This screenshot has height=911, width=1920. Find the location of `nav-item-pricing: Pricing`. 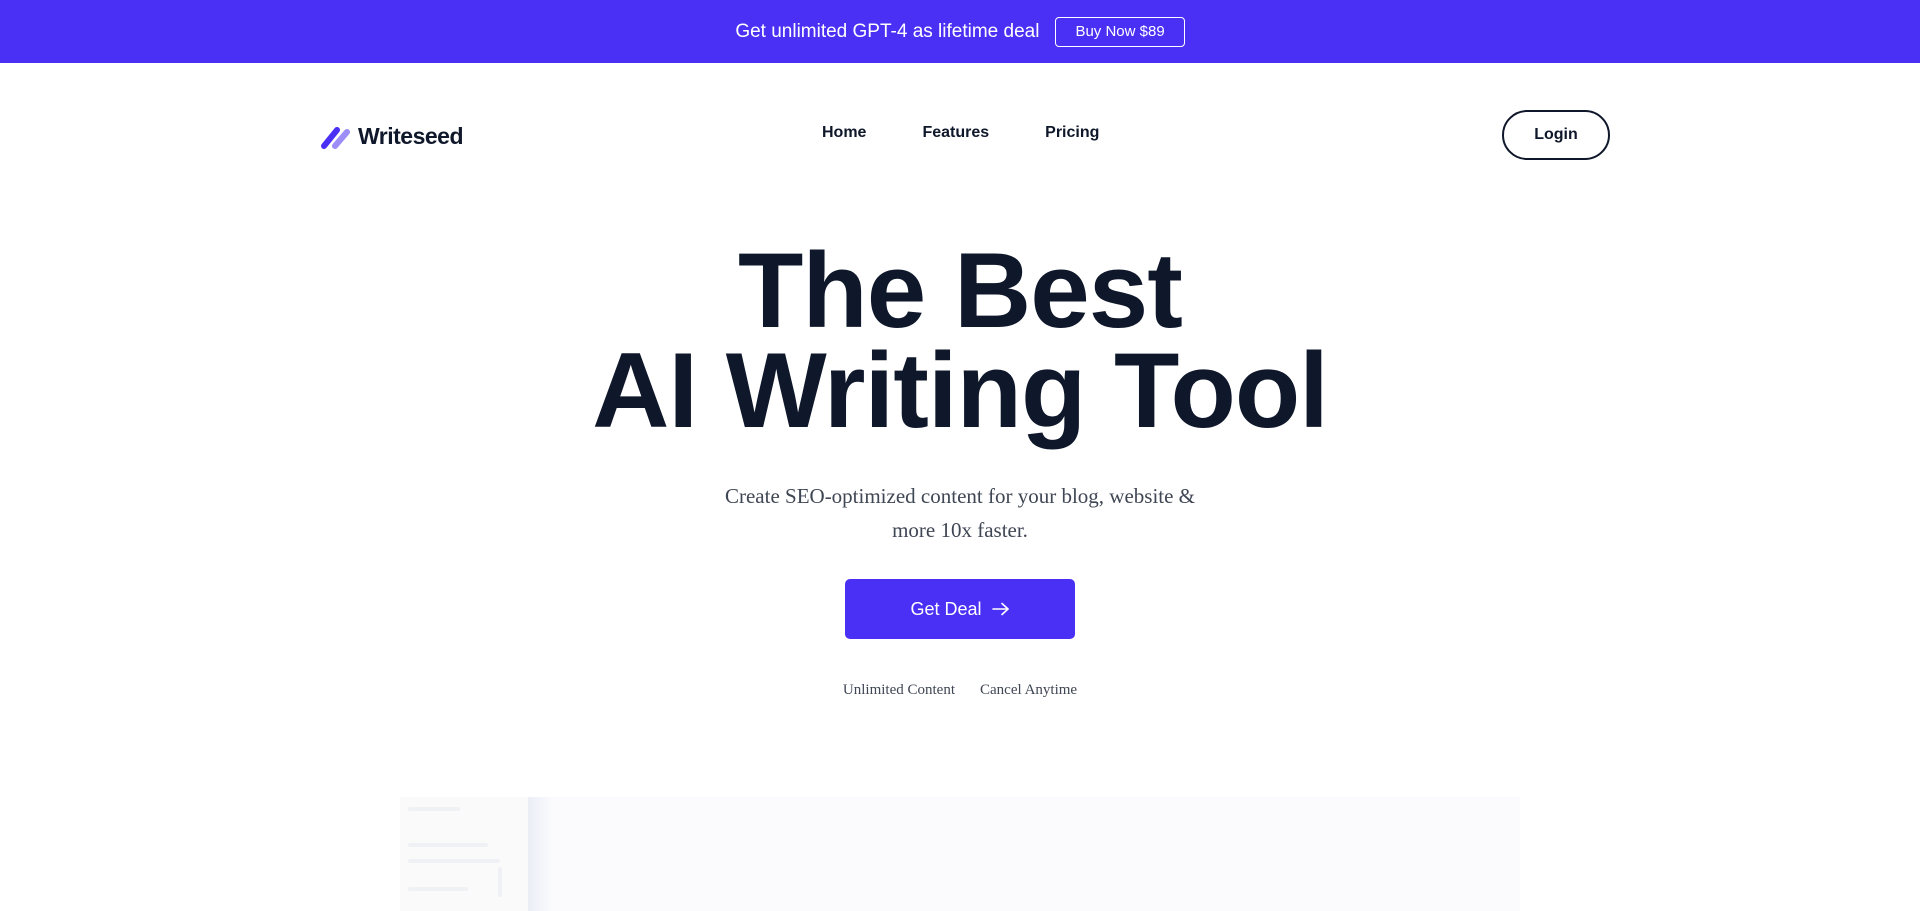

nav-item-pricing: Pricing is located at coordinates (1072, 133).